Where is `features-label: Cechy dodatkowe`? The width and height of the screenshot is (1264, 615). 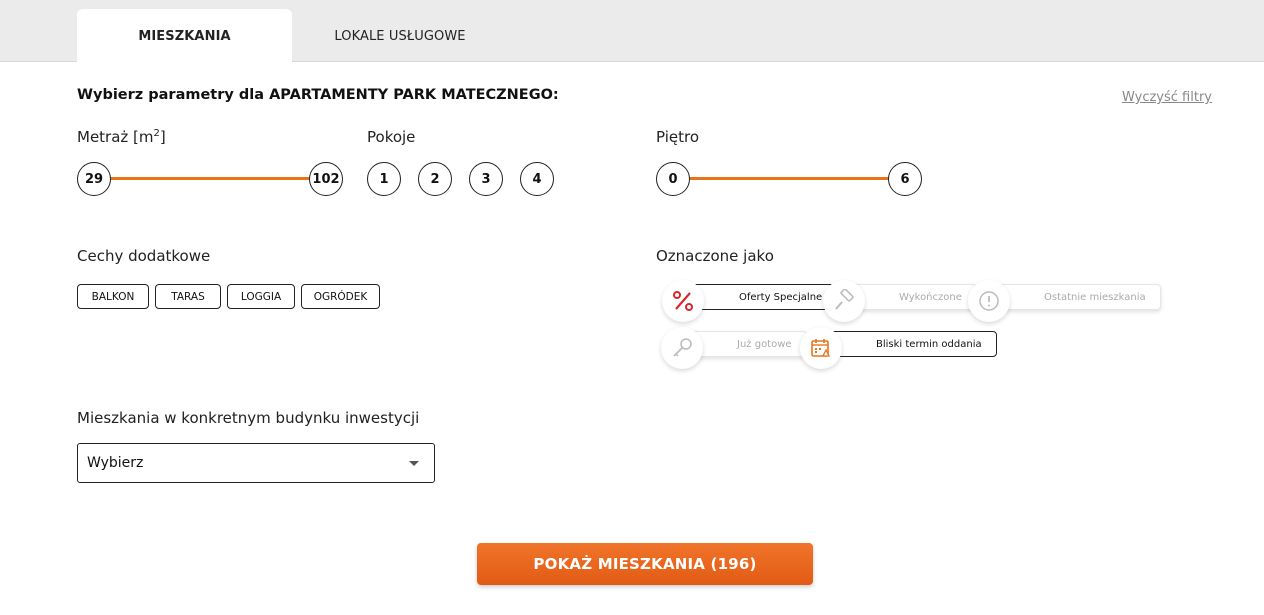 features-label: Cechy dodatkowe is located at coordinates (144, 256).